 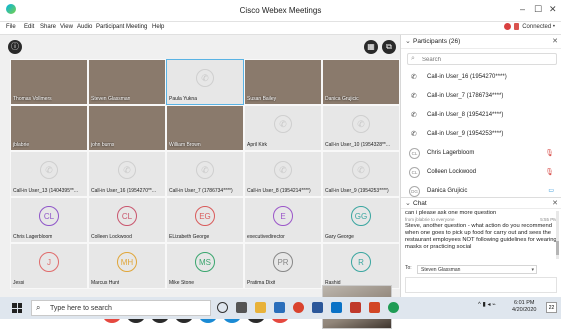 I want to click on participant-tile: Thomas Vollmers, so click(x=49, y=82).